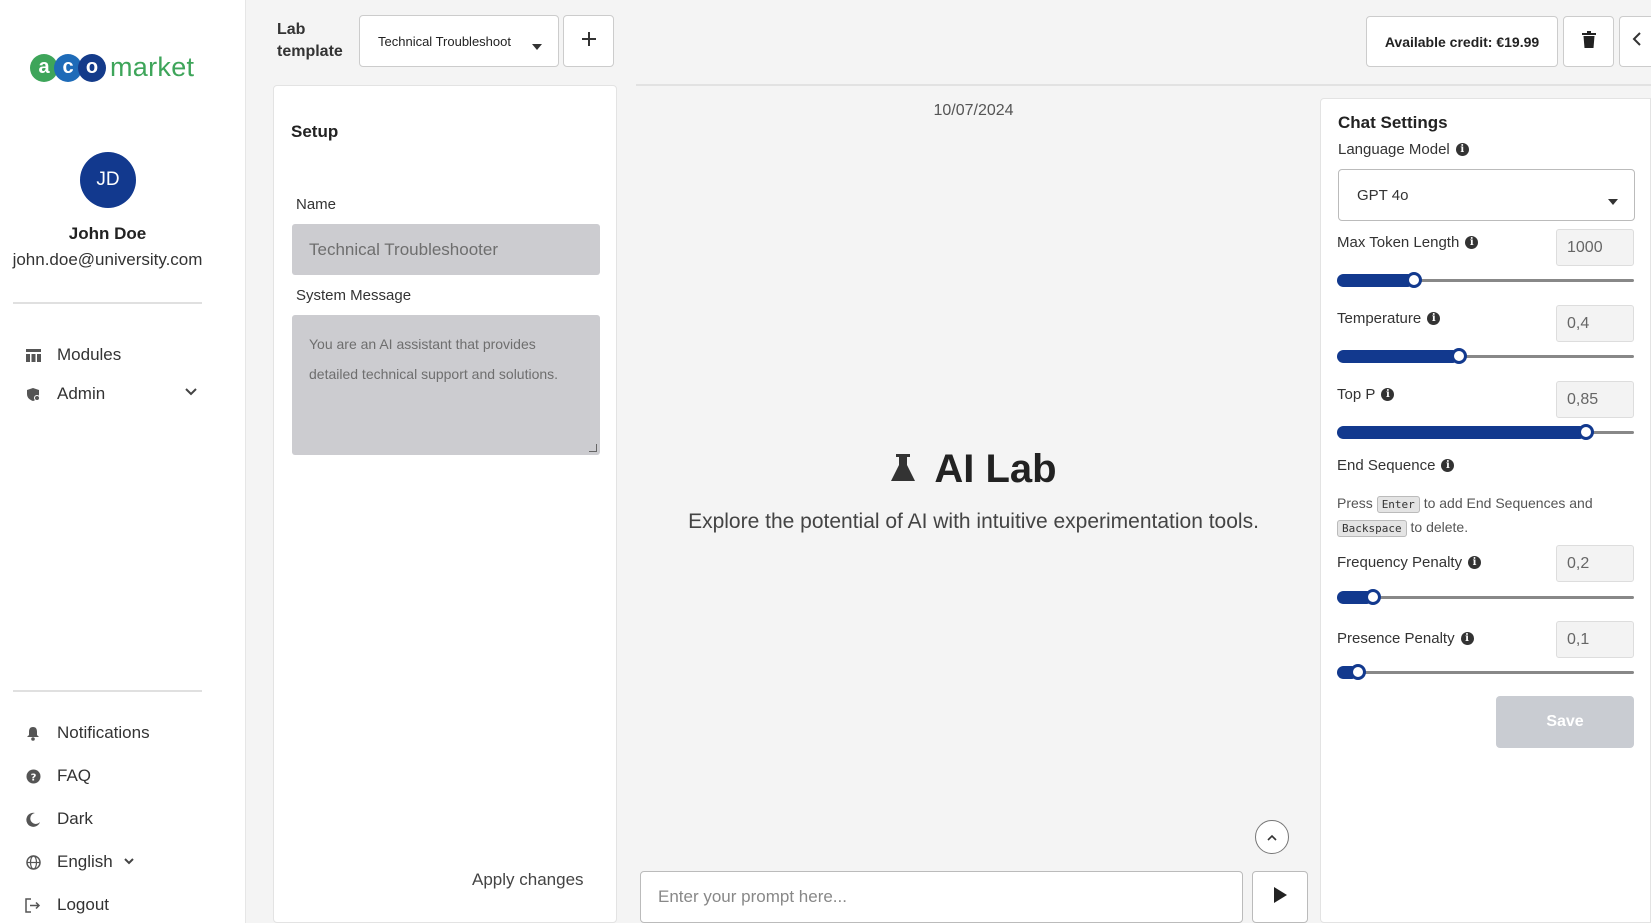 This screenshot has height=923, width=1651. I want to click on nav-item-modules: Modules, so click(72, 355).